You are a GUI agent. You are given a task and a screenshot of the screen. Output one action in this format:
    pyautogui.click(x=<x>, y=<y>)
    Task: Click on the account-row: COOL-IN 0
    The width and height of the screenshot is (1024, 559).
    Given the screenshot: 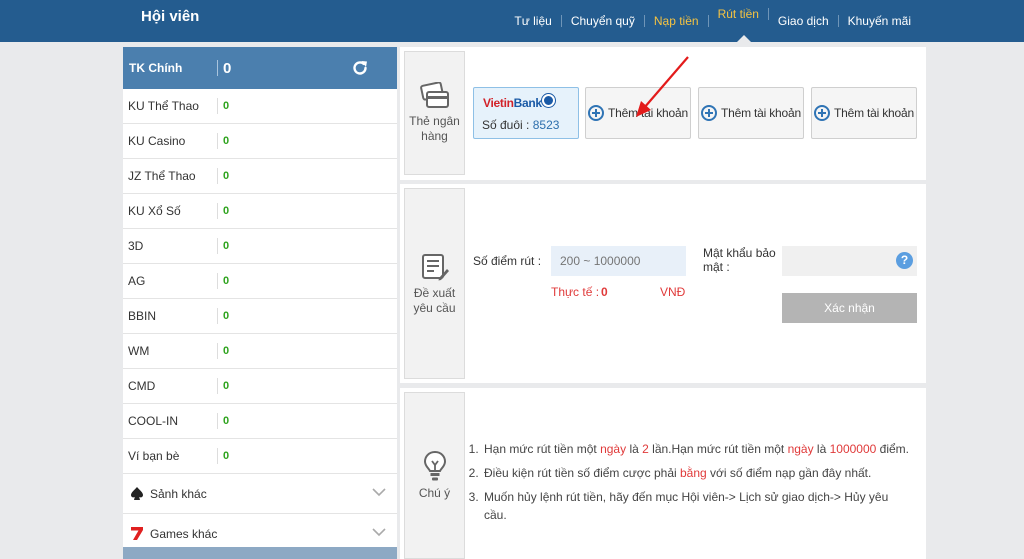 What is the action you would take?
    pyautogui.click(x=260, y=421)
    